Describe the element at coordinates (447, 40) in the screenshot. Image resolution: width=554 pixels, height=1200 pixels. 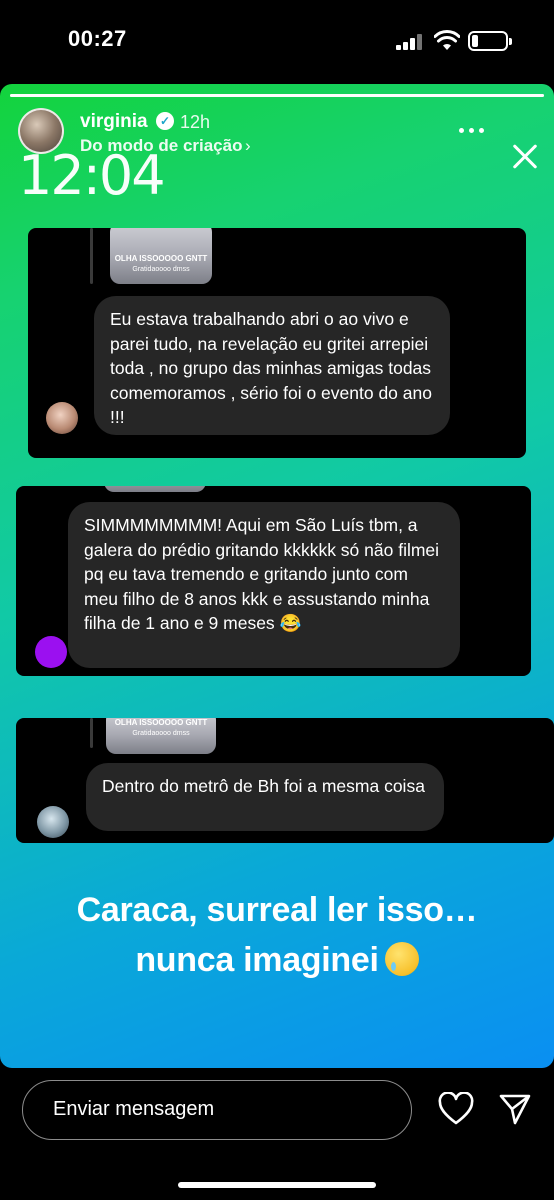
I see `wifi-icon` at that location.